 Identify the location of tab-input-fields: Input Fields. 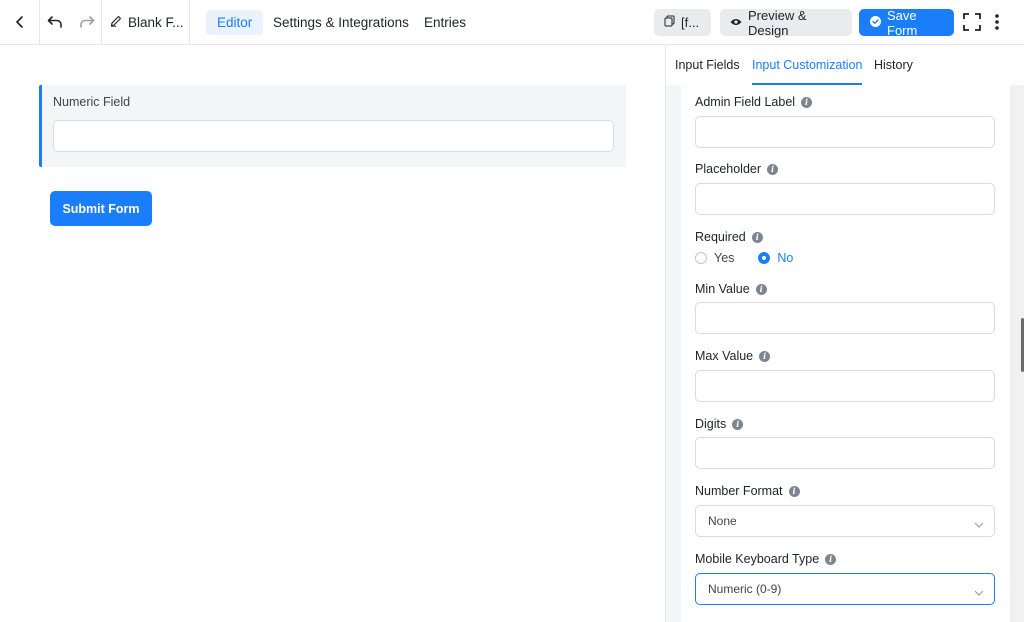
(707, 65).